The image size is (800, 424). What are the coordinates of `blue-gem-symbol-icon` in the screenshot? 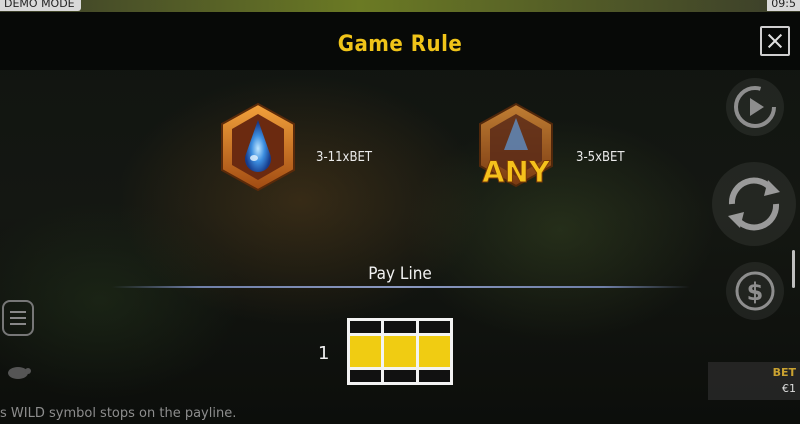 It's located at (258, 147).